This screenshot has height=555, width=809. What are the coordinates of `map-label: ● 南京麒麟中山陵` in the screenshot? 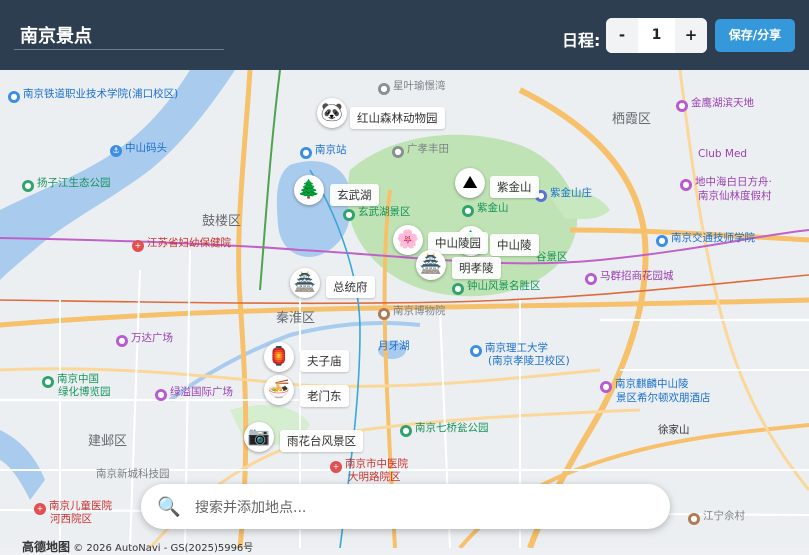 It's located at (644, 385).